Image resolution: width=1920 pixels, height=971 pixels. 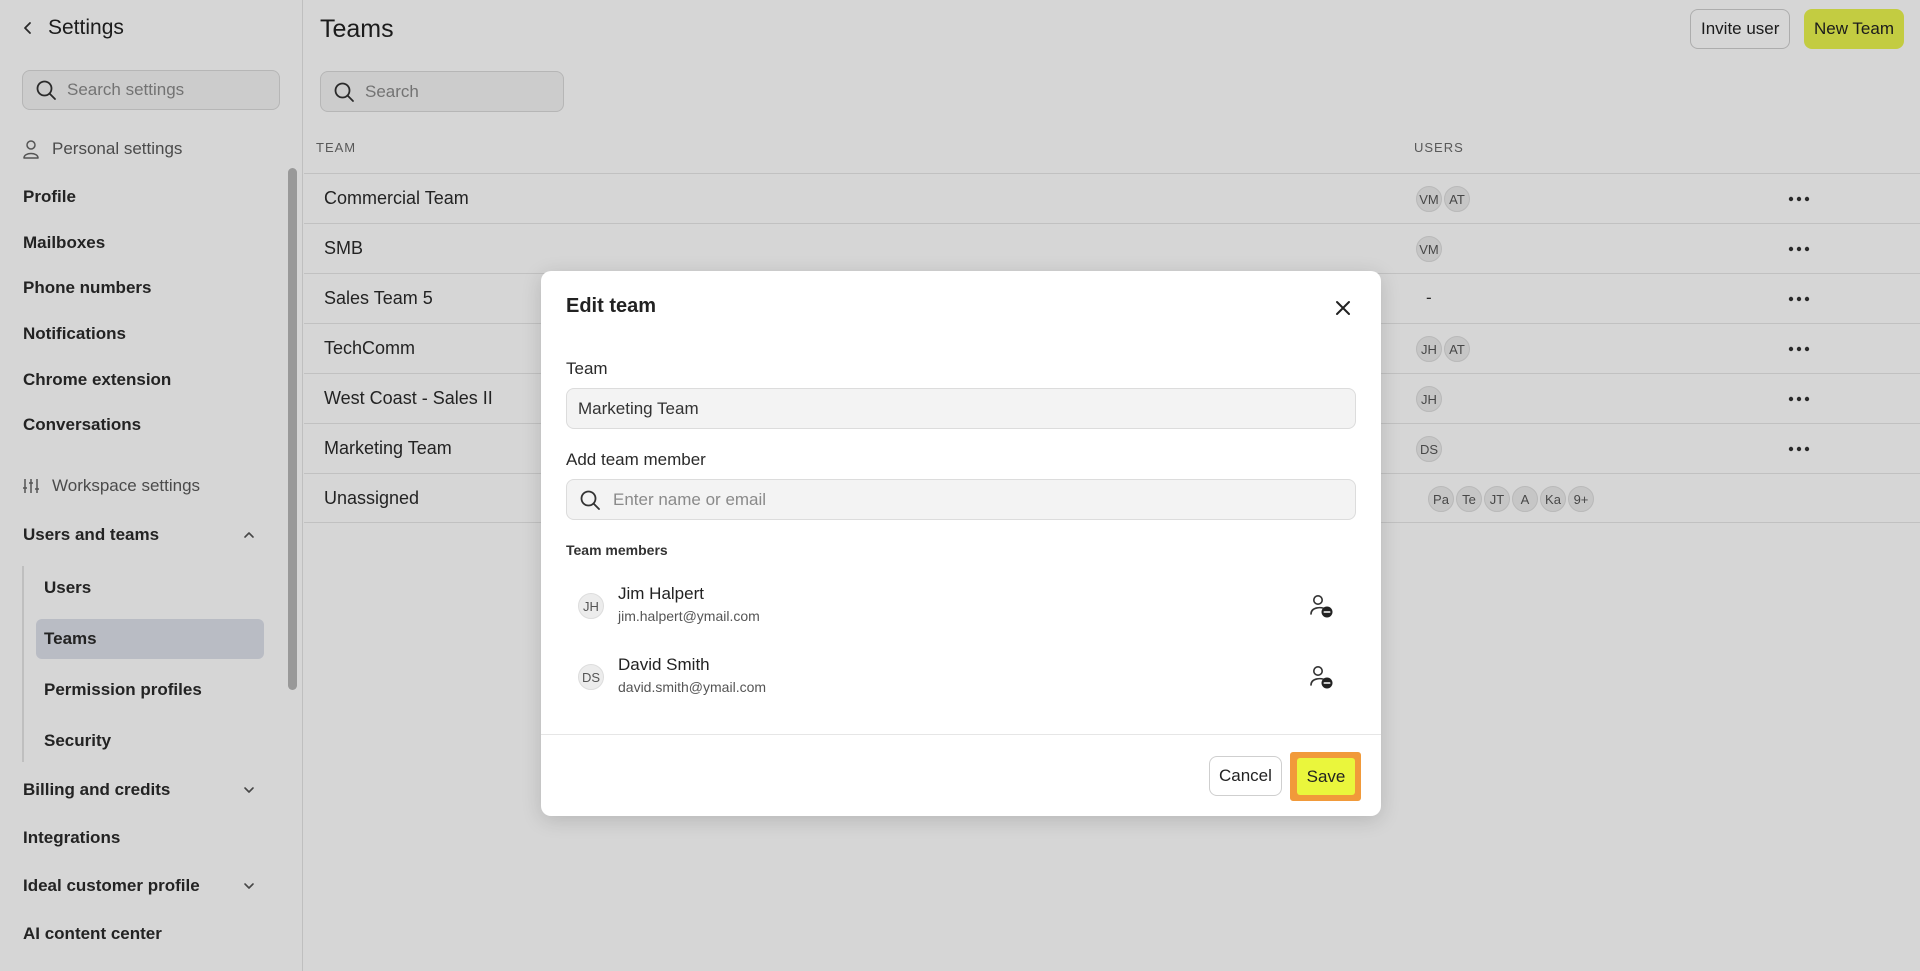 I want to click on cancel-button: Cancel, so click(x=1245, y=776).